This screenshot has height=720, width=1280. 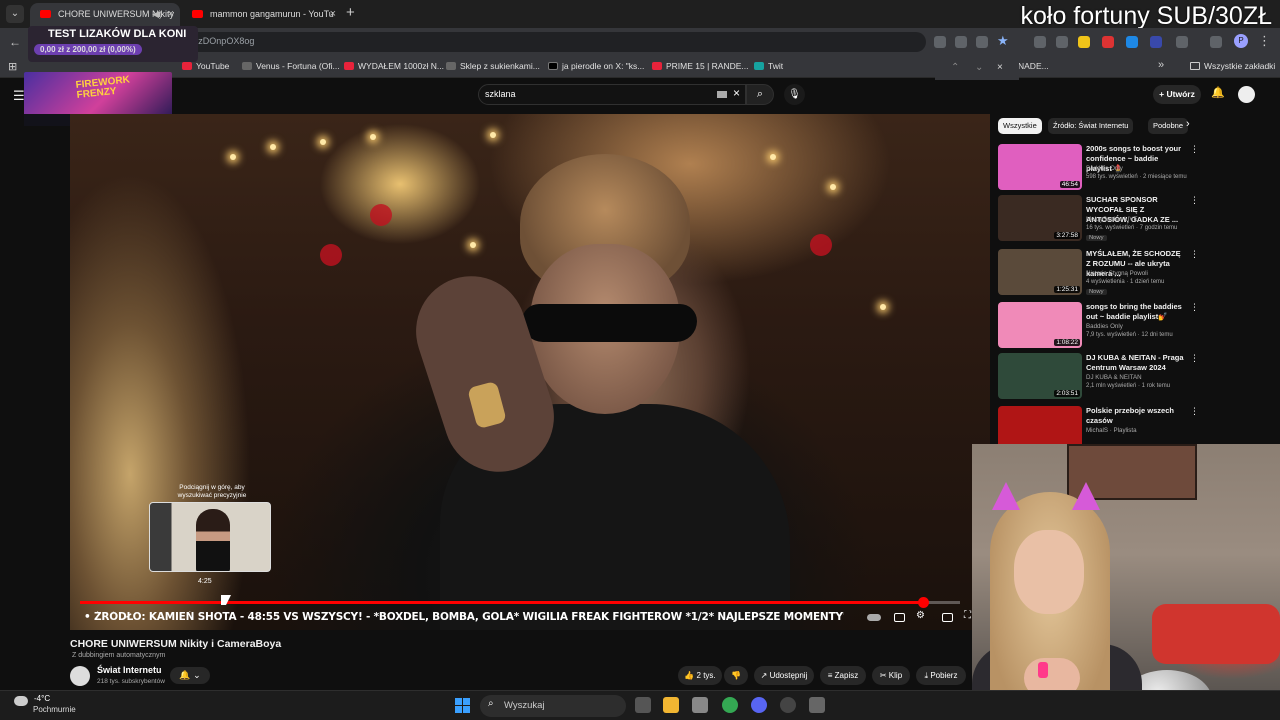 I want to click on chip-source: Źródło: Świat Internetu, so click(x=1091, y=126).